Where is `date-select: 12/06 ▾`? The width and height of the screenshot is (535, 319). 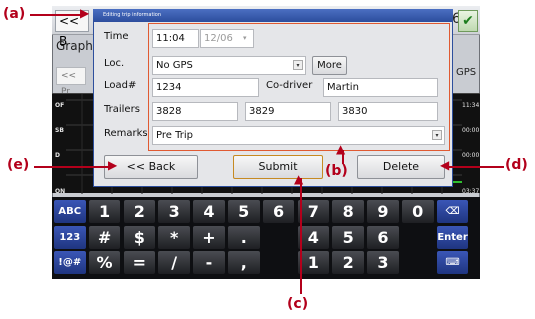 date-select: 12/06 ▾ is located at coordinates (227, 38).